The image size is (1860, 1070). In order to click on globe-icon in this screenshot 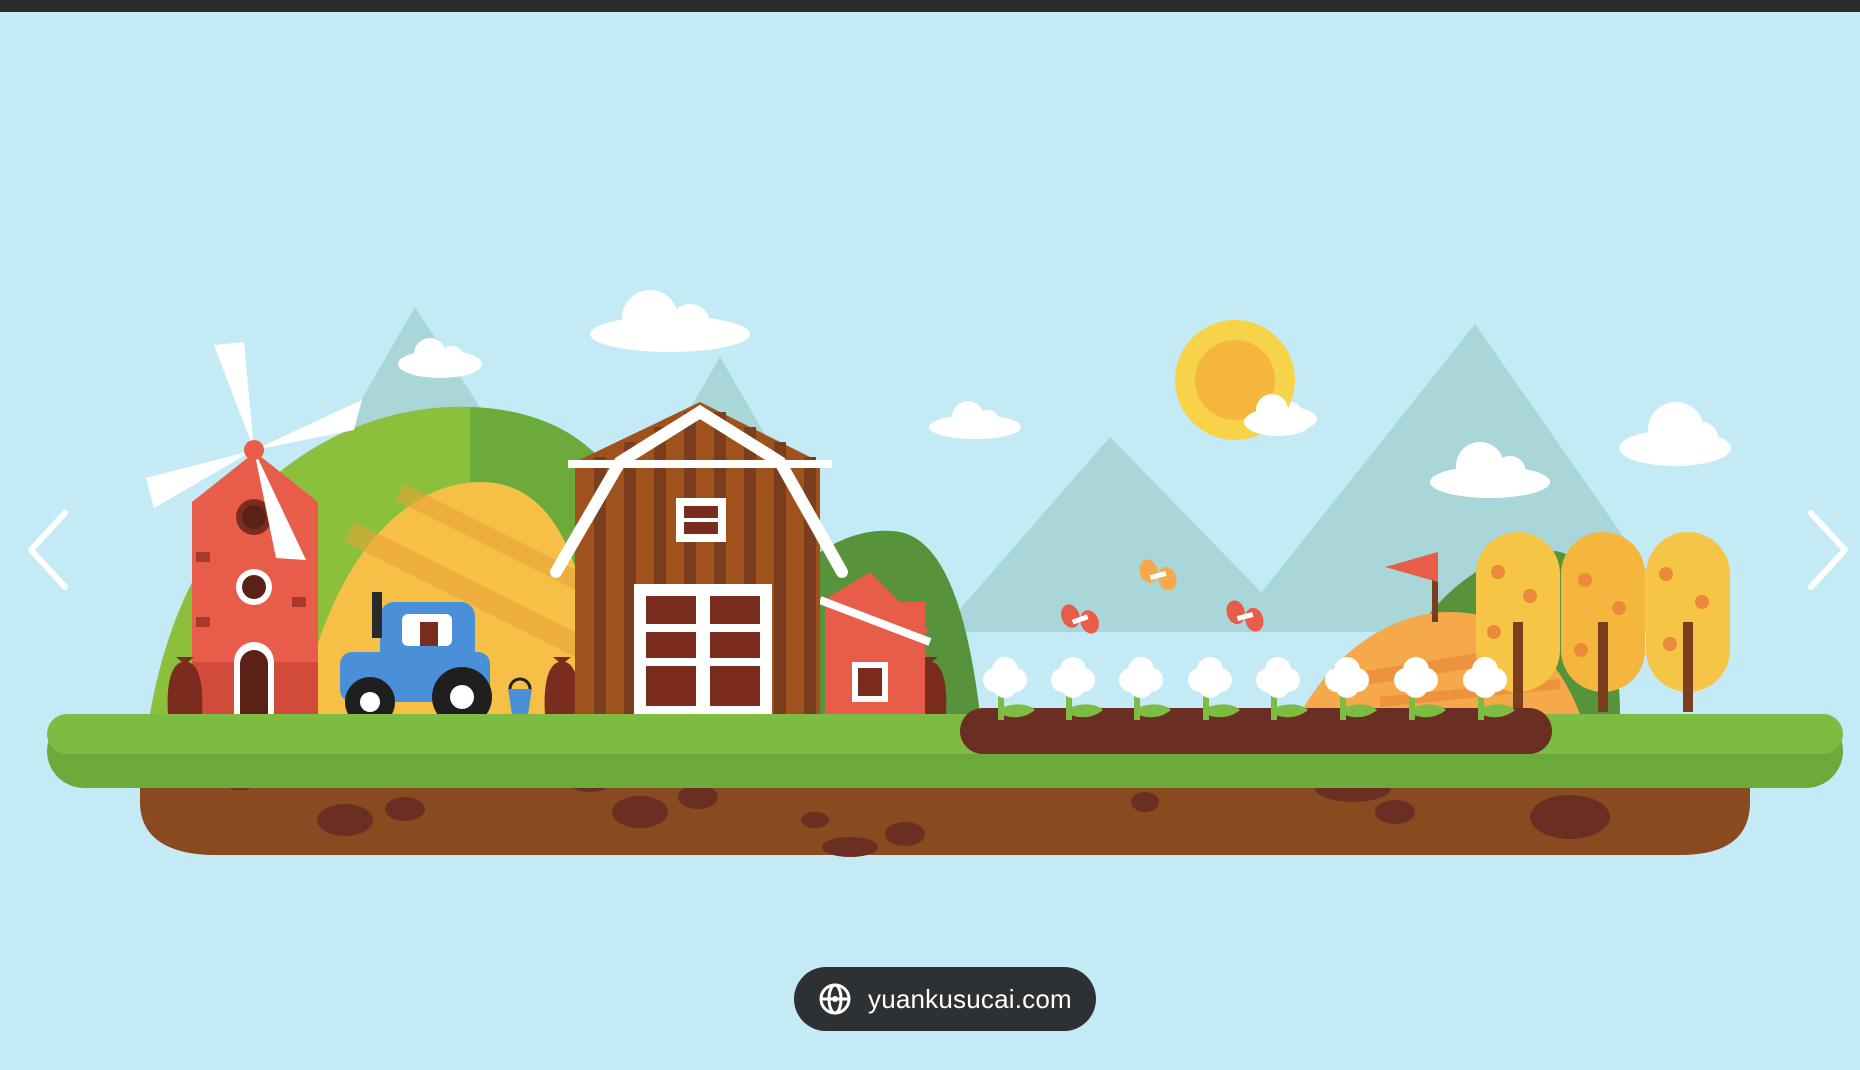, I will do `click(835, 999)`.